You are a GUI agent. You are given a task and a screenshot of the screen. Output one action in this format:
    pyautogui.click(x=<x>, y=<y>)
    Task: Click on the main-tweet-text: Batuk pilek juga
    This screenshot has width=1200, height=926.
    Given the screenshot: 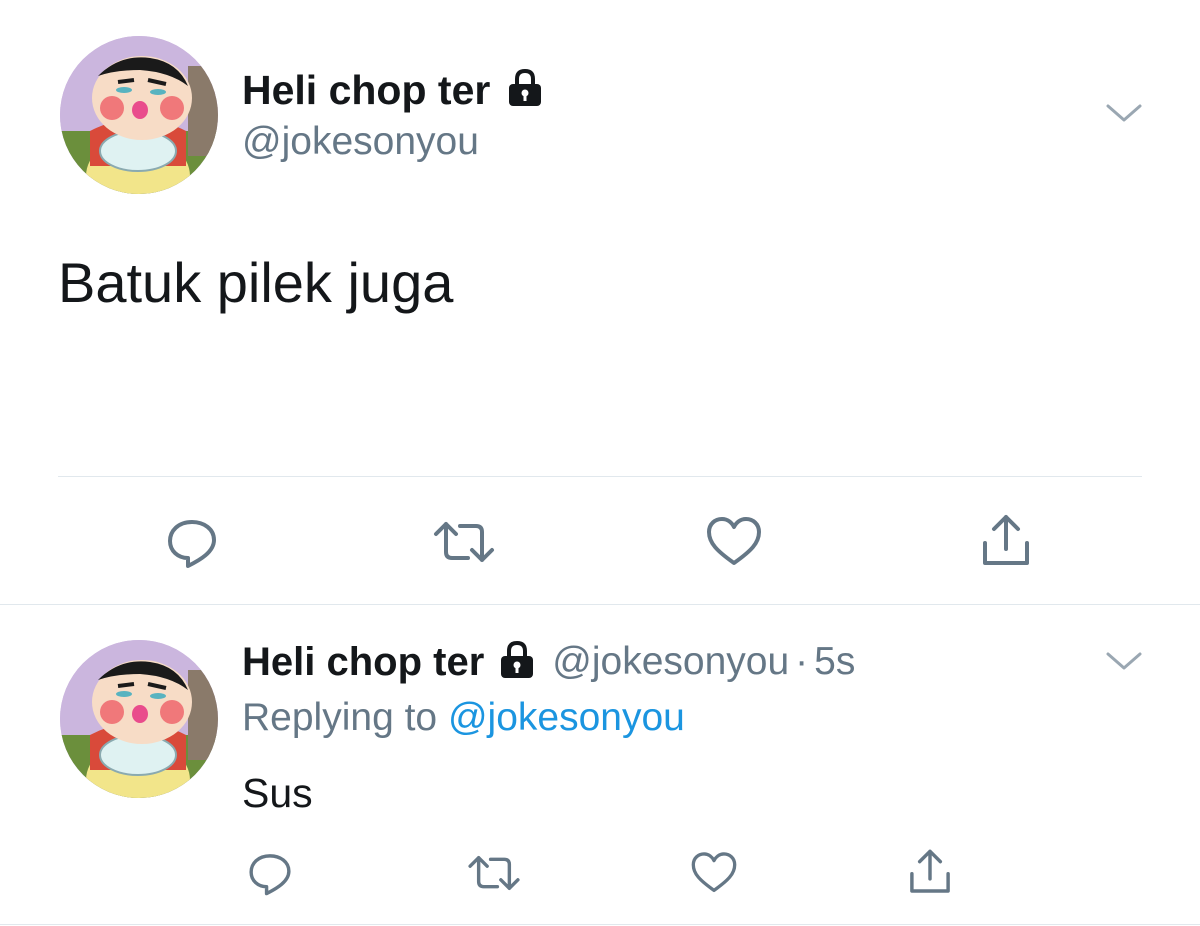 What is the action you would take?
    pyautogui.click(x=256, y=282)
    